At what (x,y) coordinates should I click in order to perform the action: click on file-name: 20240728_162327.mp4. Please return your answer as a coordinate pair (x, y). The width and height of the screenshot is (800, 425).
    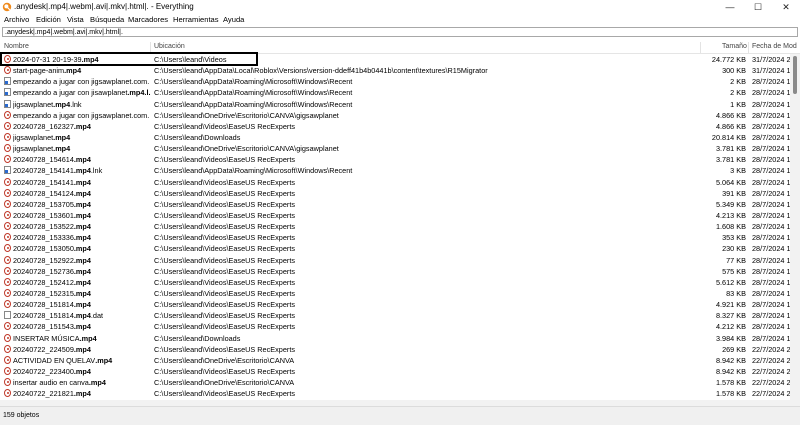
    Looking at the image, I should click on (82, 126).